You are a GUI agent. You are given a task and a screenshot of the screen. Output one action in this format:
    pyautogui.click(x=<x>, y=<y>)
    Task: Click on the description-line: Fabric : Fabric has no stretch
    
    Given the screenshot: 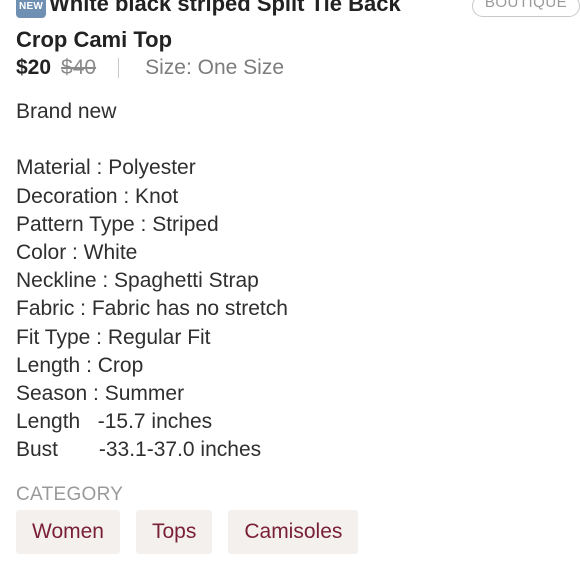 What is the action you would take?
    pyautogui.click(x=152, y=309)
    